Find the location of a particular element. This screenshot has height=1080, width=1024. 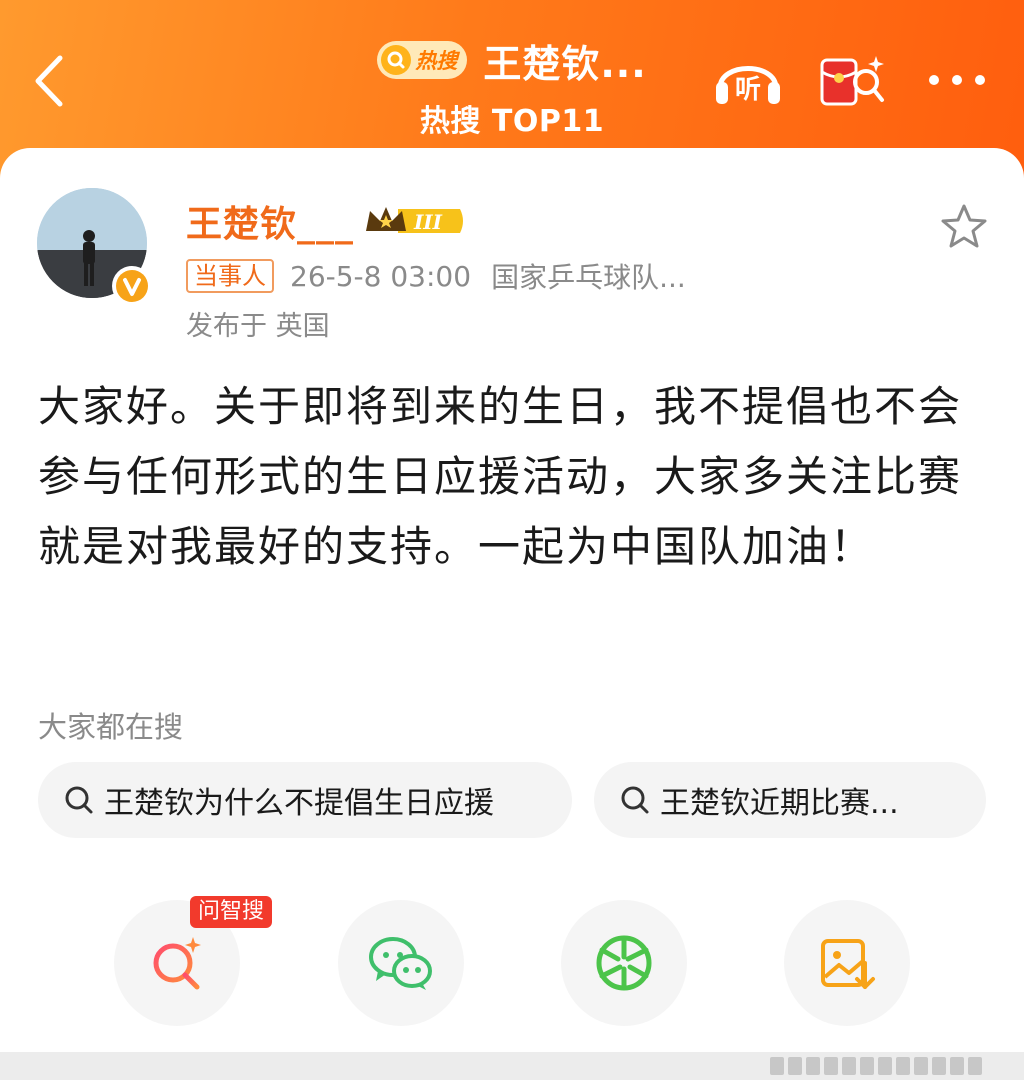

verified-badge is located at coordinates (132, 286).